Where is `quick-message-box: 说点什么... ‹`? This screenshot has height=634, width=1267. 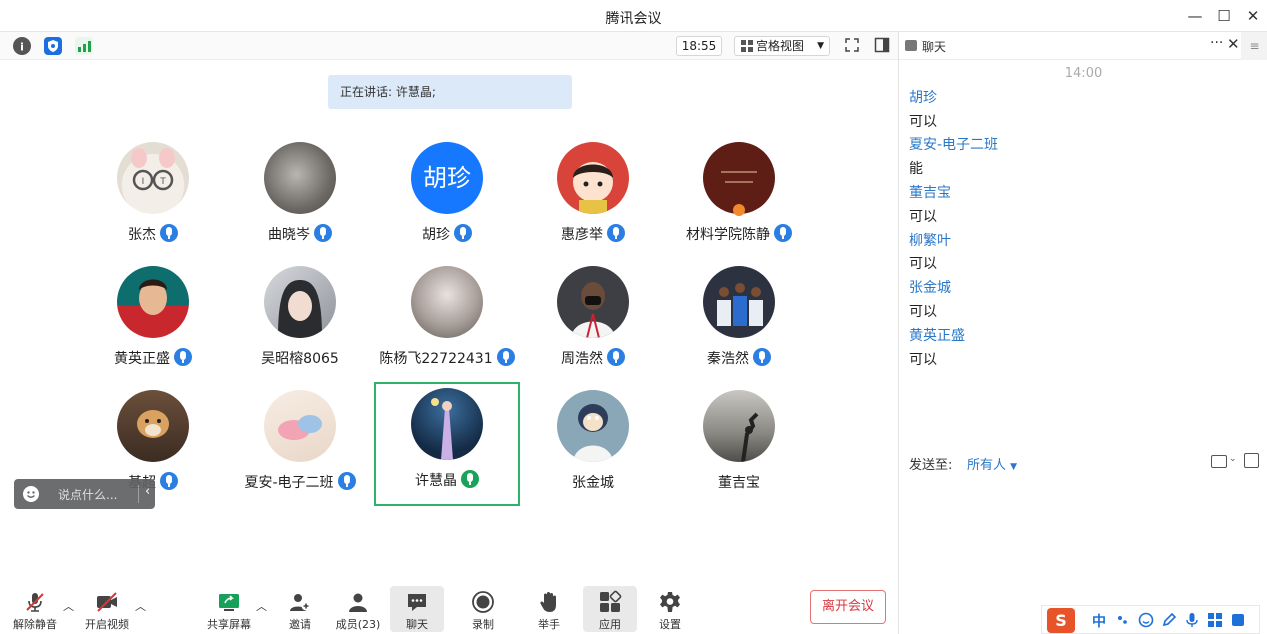 quick-message-box: 说点什么... ‹ is located at coordinates (84, 494).